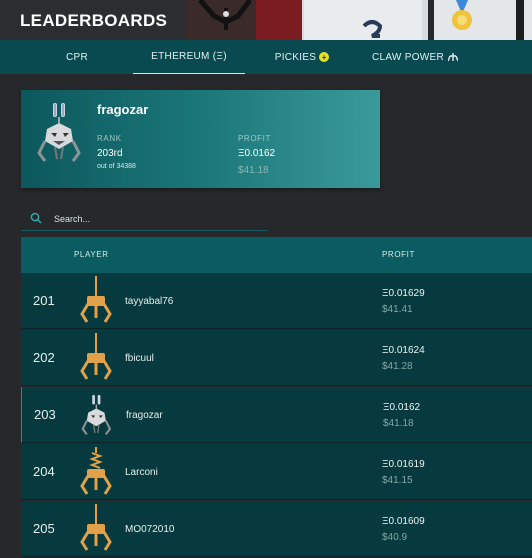  Describe the element at coordinates (123, 109) in the screenshot. I see `current-player-name: fragozar` at that location.